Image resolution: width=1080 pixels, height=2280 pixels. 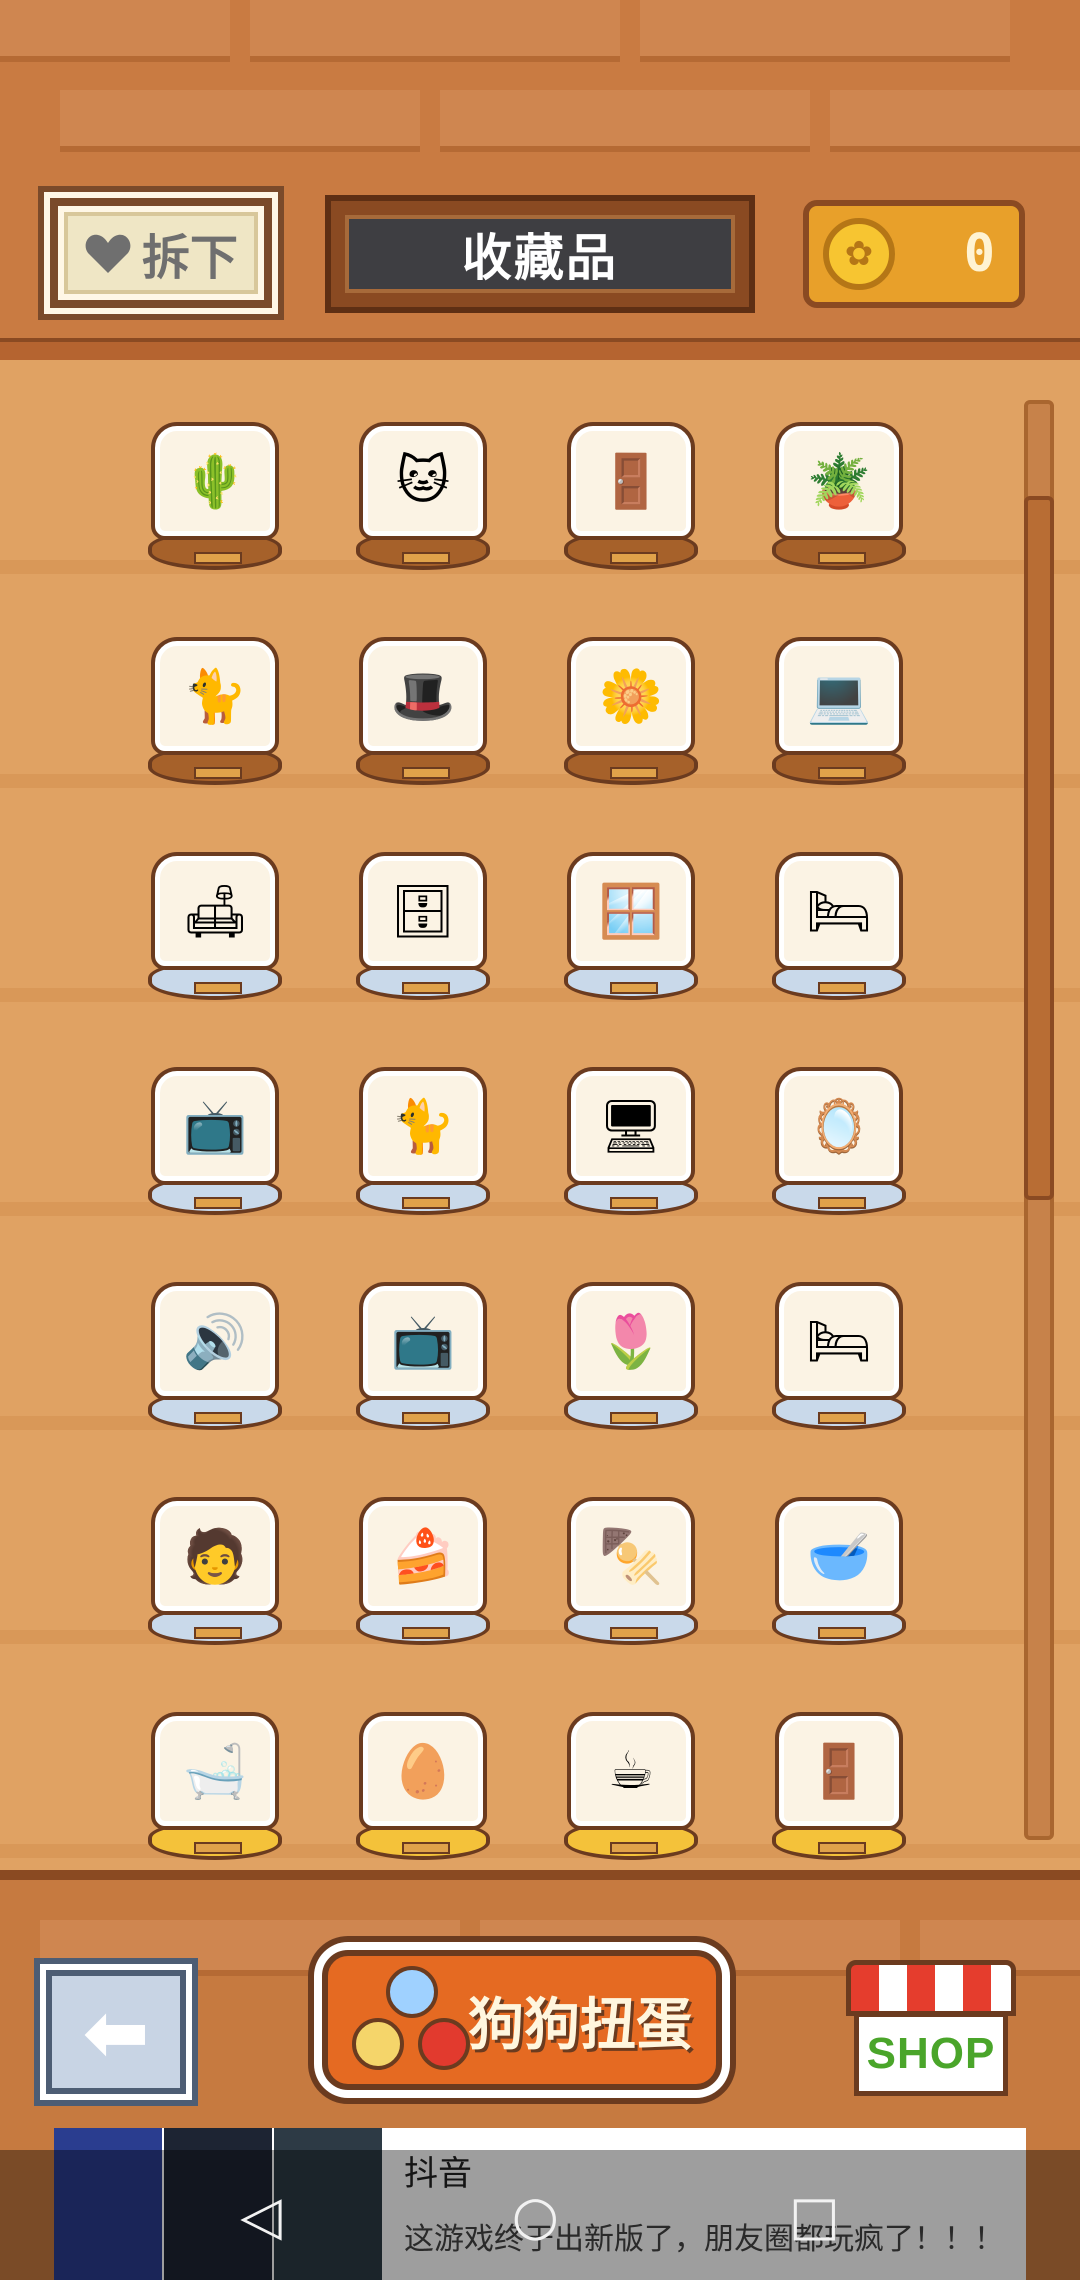 I want to click on collectible-cat-at-window: 🪟, so click(x=631, y=900).